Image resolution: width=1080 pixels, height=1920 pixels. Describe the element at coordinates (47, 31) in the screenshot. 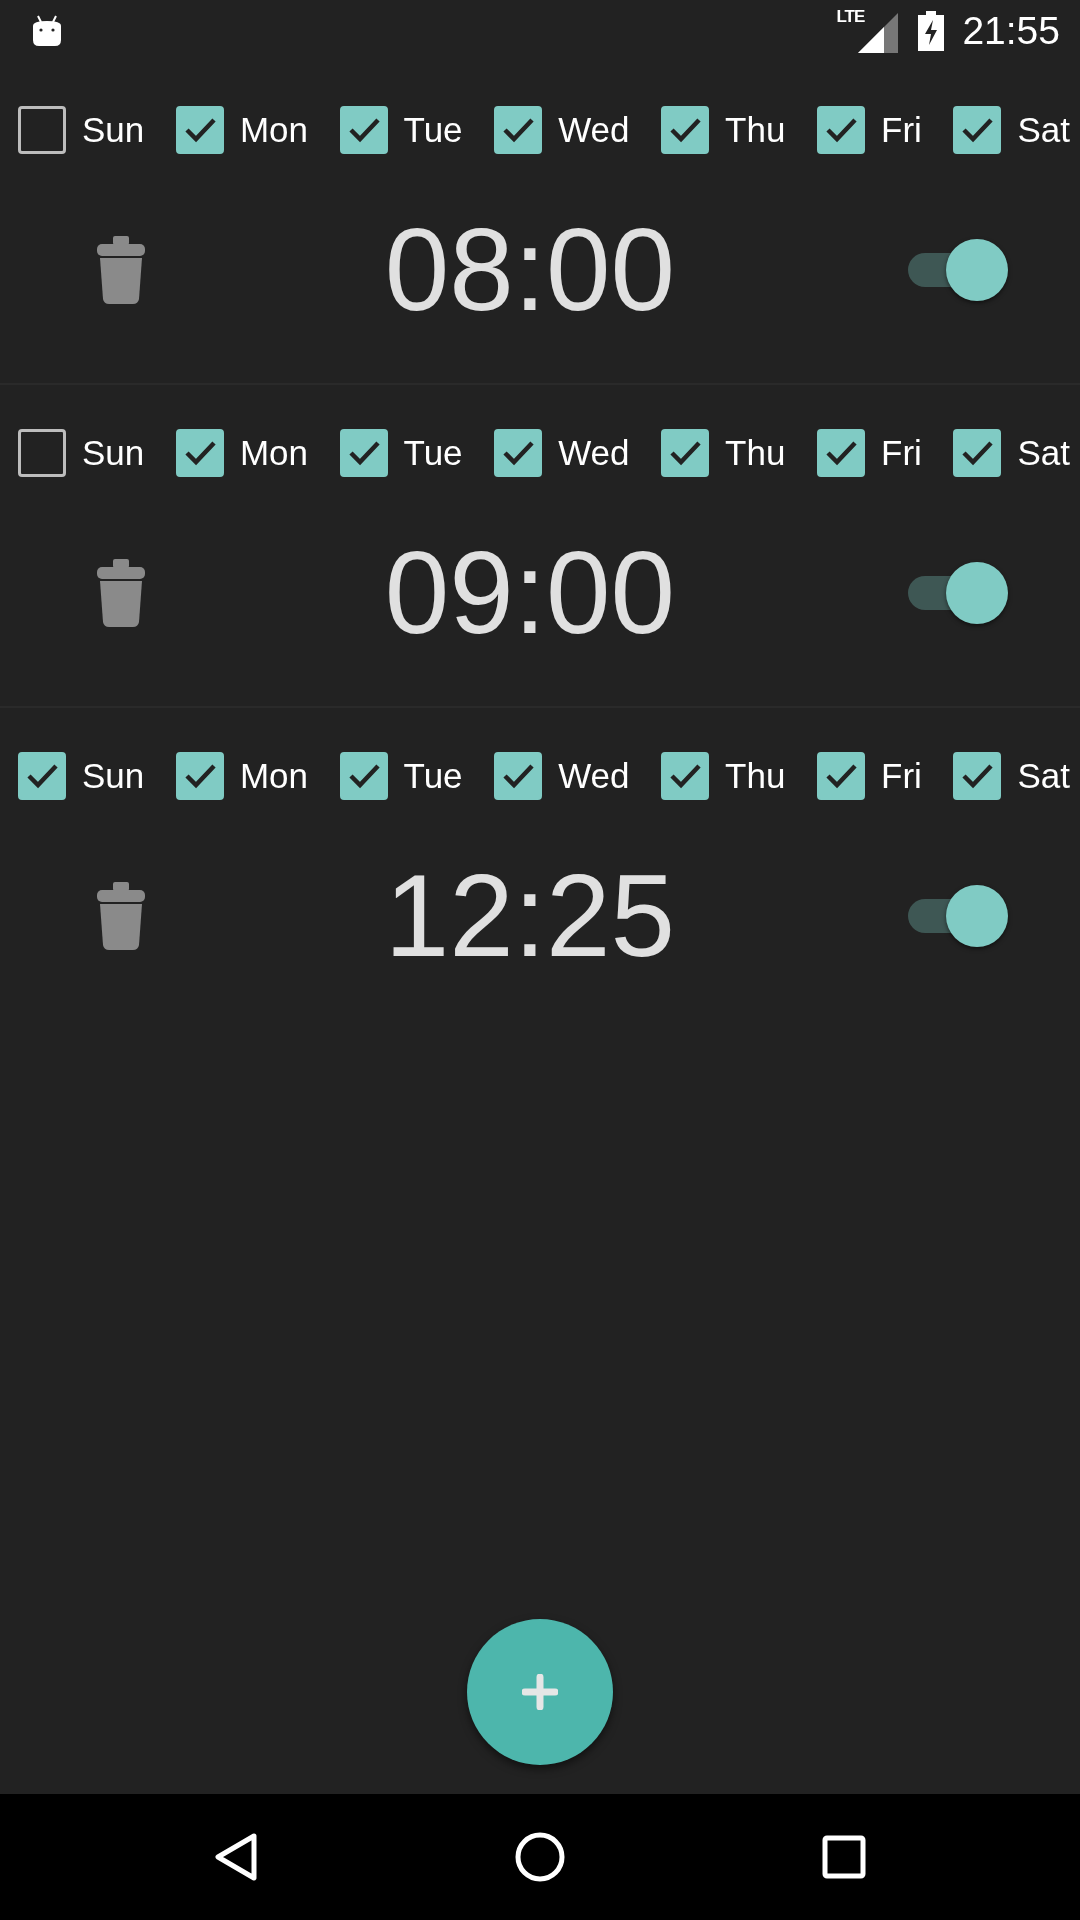

I see `android-icon` at that location.